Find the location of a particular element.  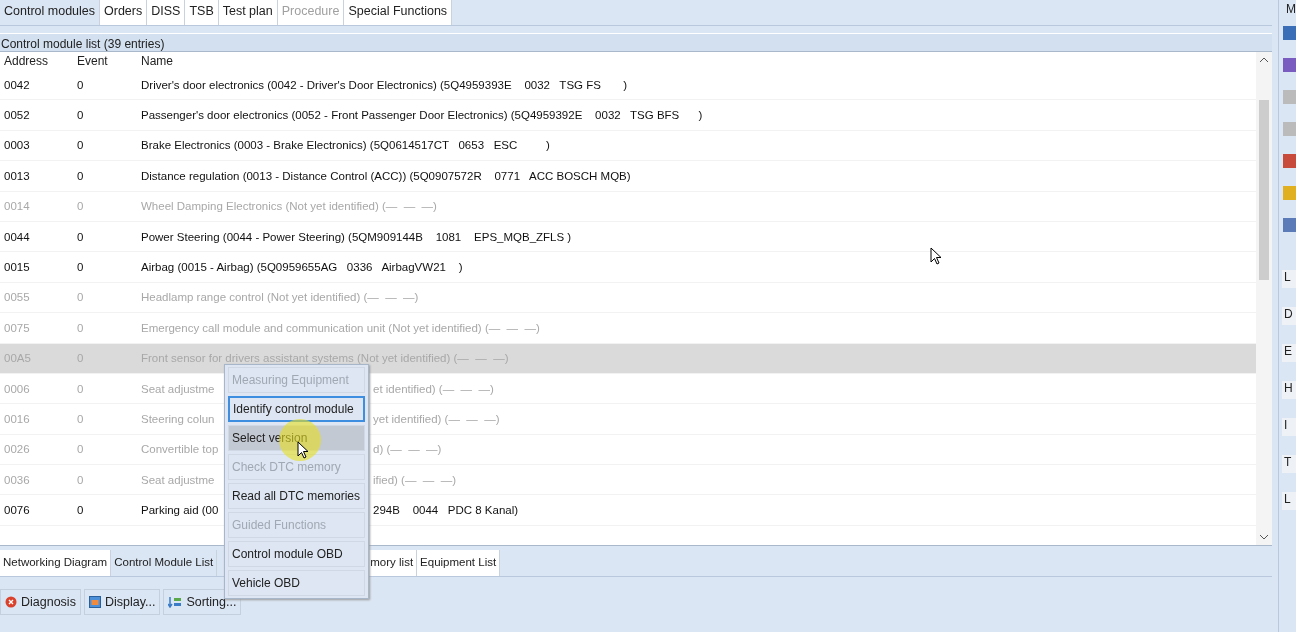

toolbar-button: Diagnosis is located at coordinates (40, 602).